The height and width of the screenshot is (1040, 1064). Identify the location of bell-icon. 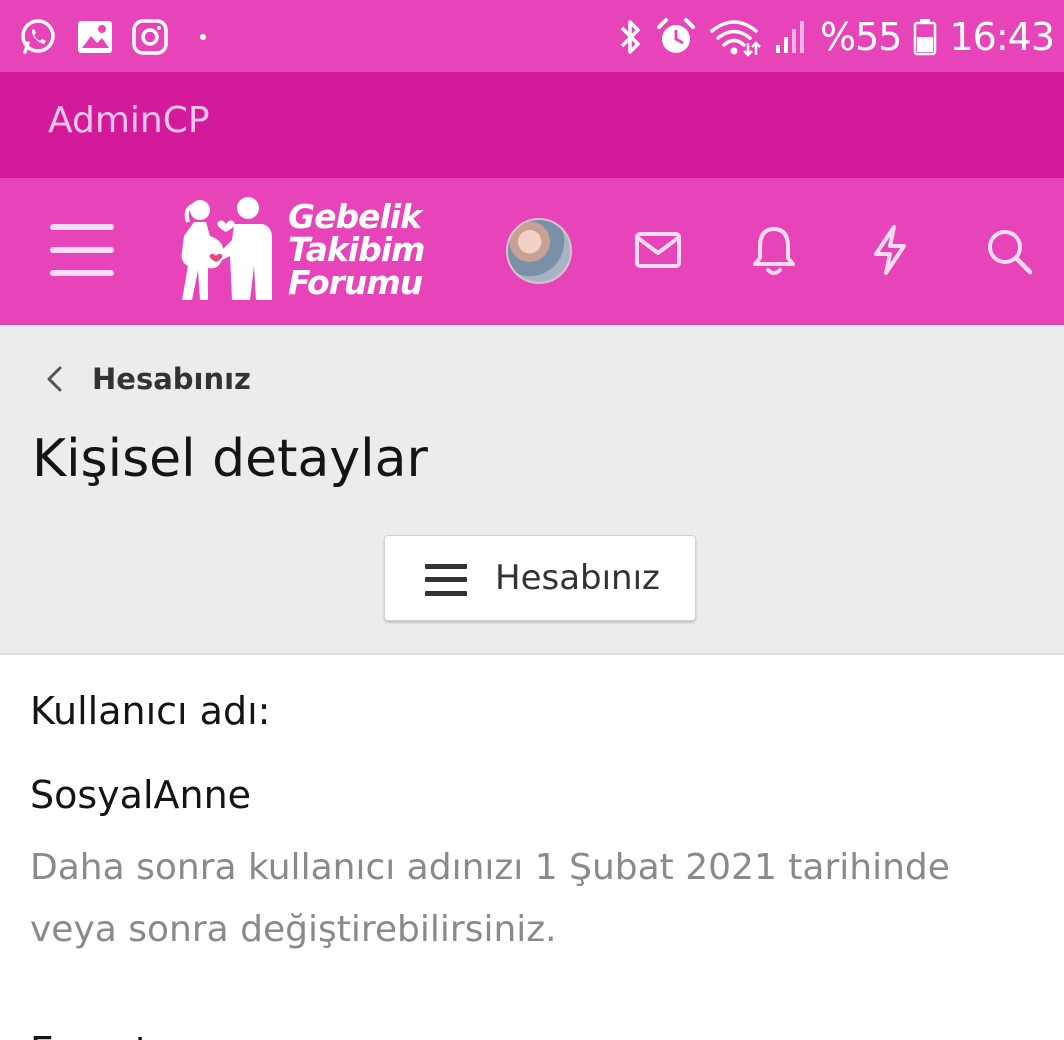
(774, 250).